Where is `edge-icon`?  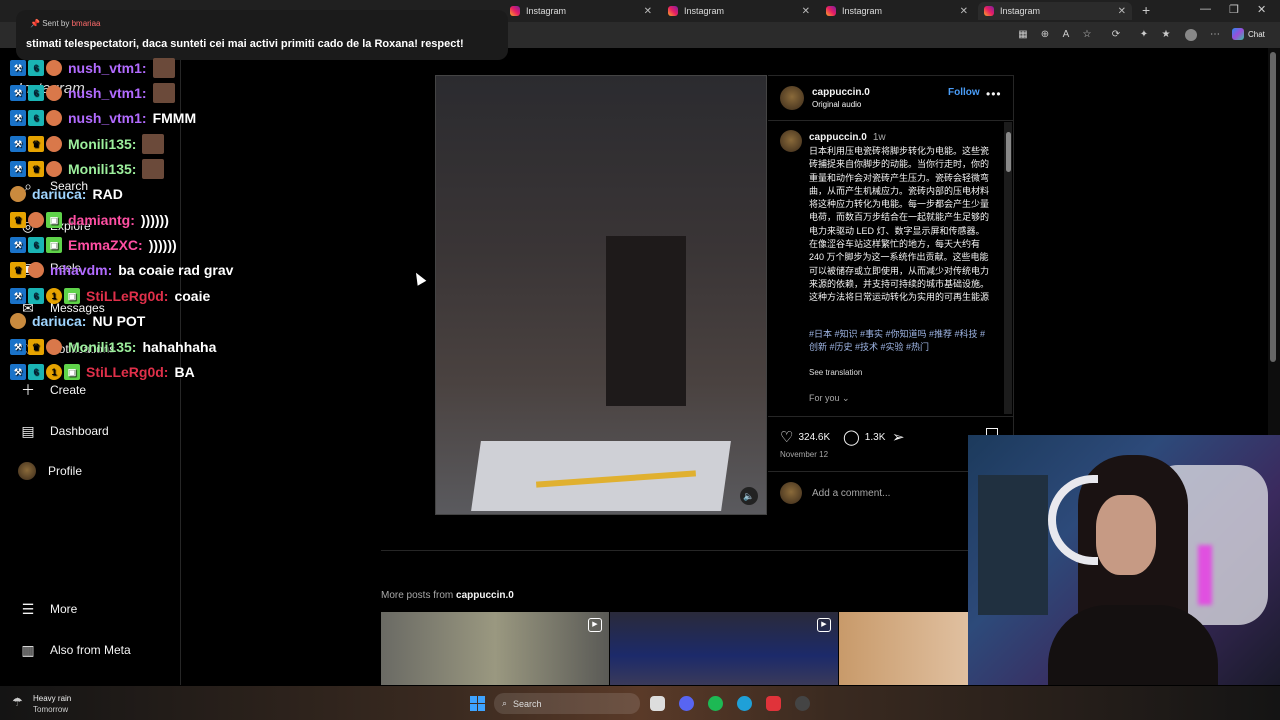
edge-icon is located at coordinates (744, 703).